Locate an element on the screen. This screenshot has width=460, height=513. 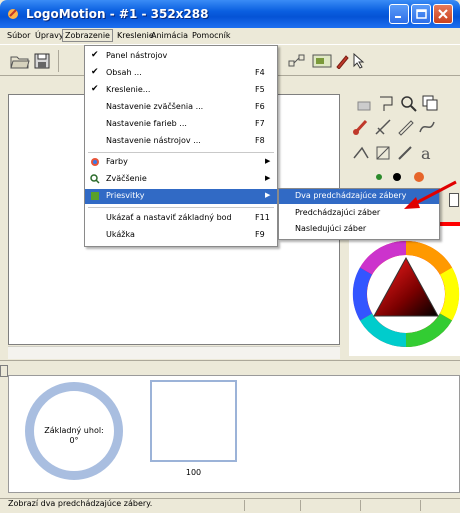
menu-item-colors: Farby ▶ is located at coordinates (181, 162).